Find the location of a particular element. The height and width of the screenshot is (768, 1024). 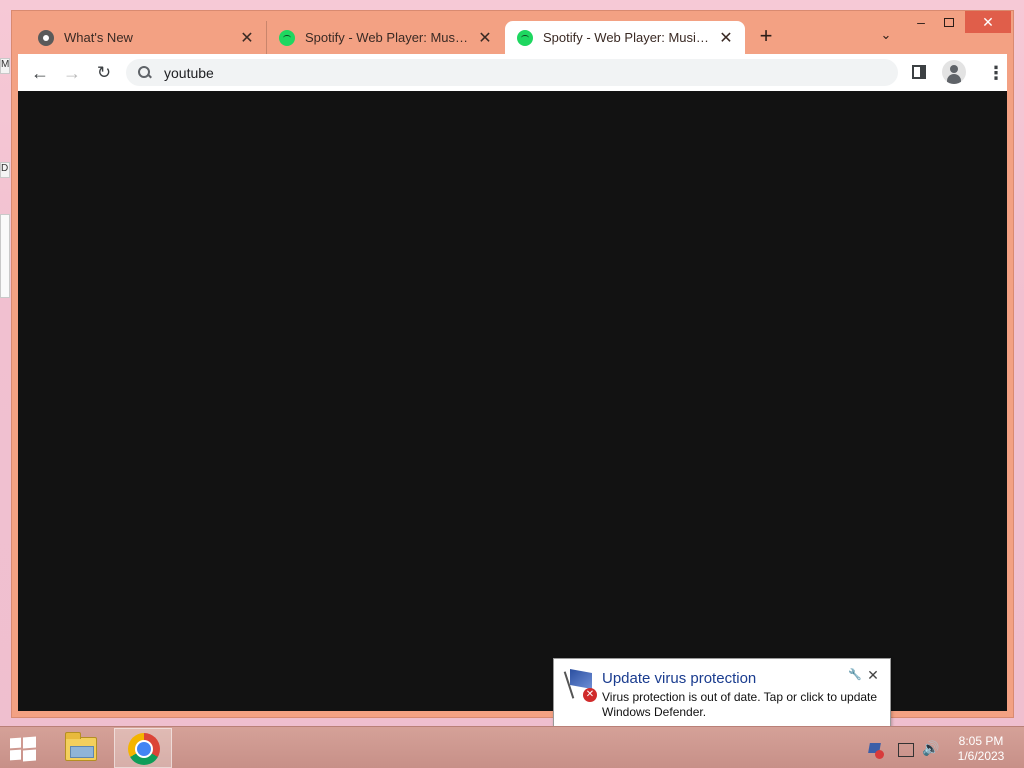

profile-avatar-icon is located at coordinates (954, 72).